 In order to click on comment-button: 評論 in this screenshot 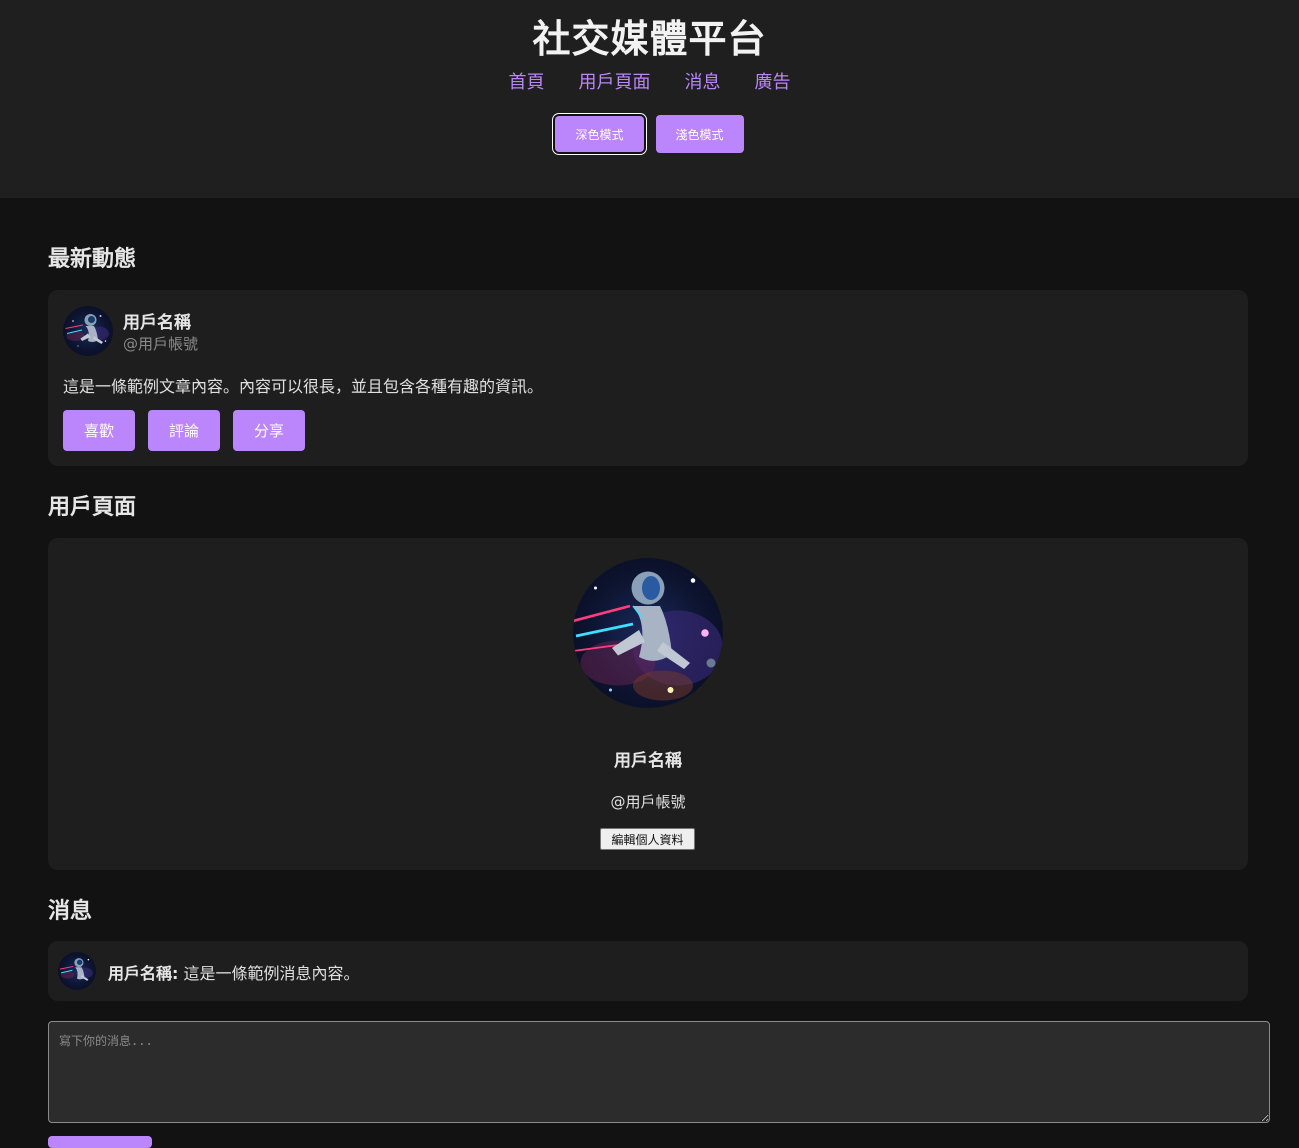, I will do `click(184, 430)`.